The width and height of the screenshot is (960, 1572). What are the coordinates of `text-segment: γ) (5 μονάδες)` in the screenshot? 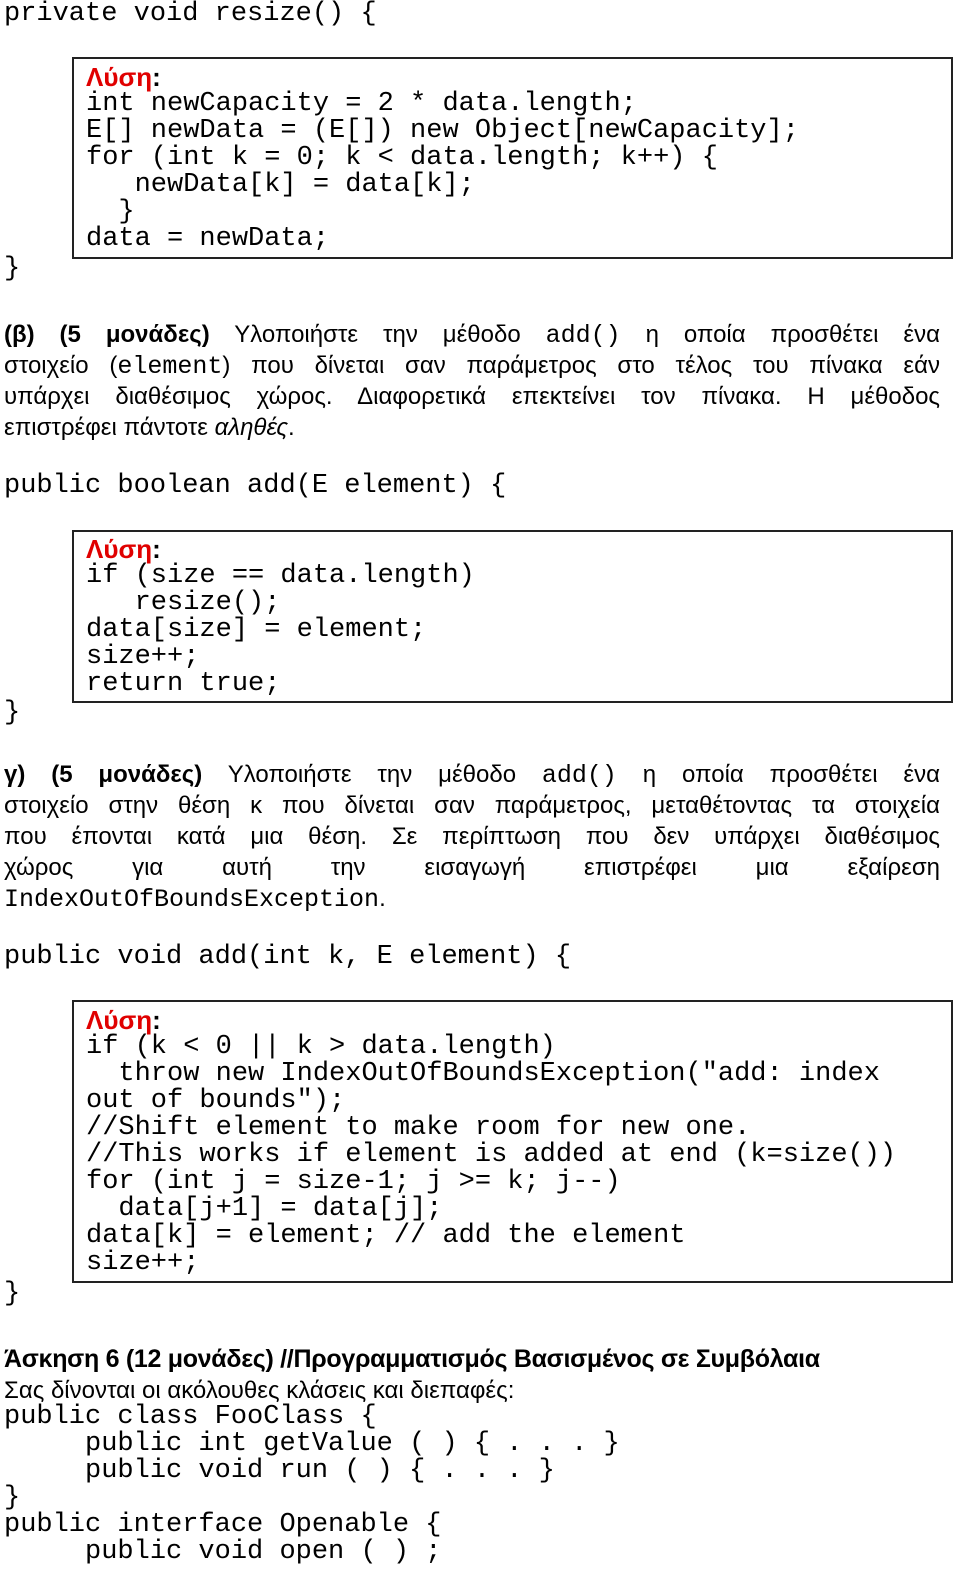 It's located at (103, 774).